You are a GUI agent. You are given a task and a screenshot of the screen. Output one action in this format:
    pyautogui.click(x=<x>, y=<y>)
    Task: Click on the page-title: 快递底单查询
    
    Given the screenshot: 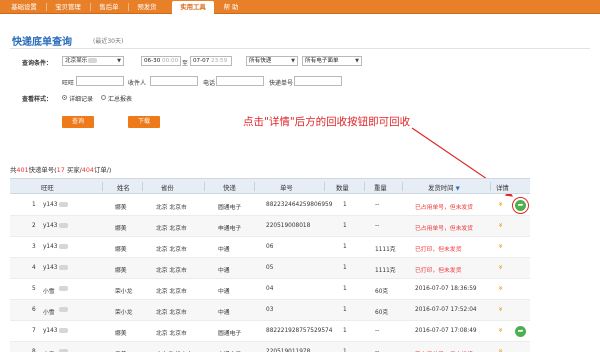 What is the action you would take?
    pyautogui.click(x=42, y=42)
    